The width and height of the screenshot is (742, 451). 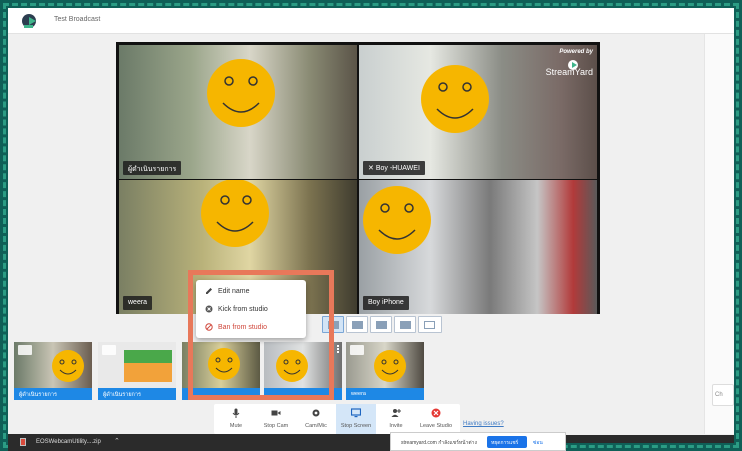 I want to click on add-person-icon, so click(x=396, y=413).